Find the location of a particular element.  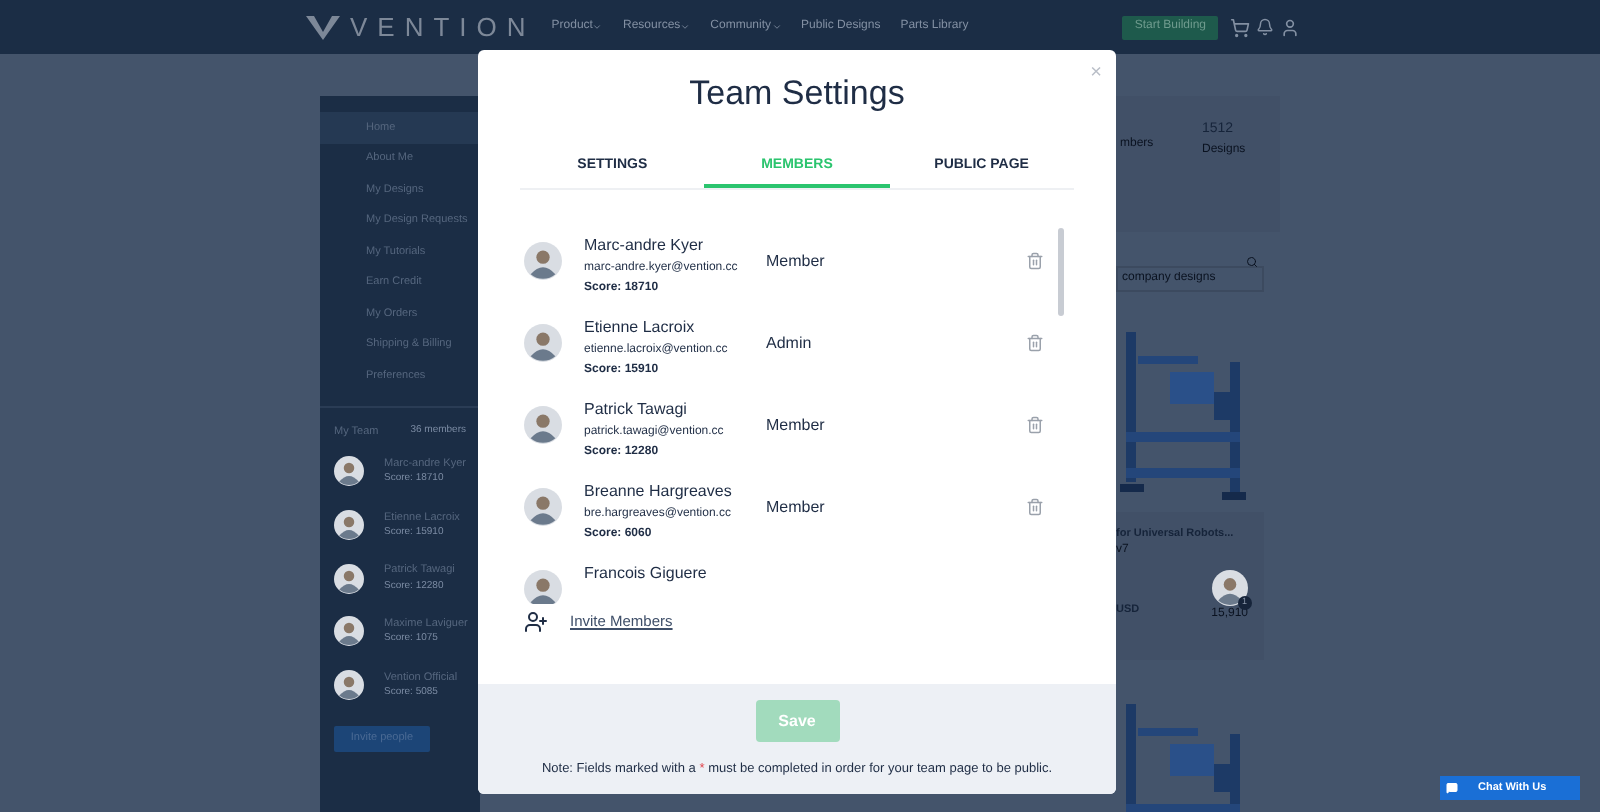

search-icon is located at coordinates (1252, 261).